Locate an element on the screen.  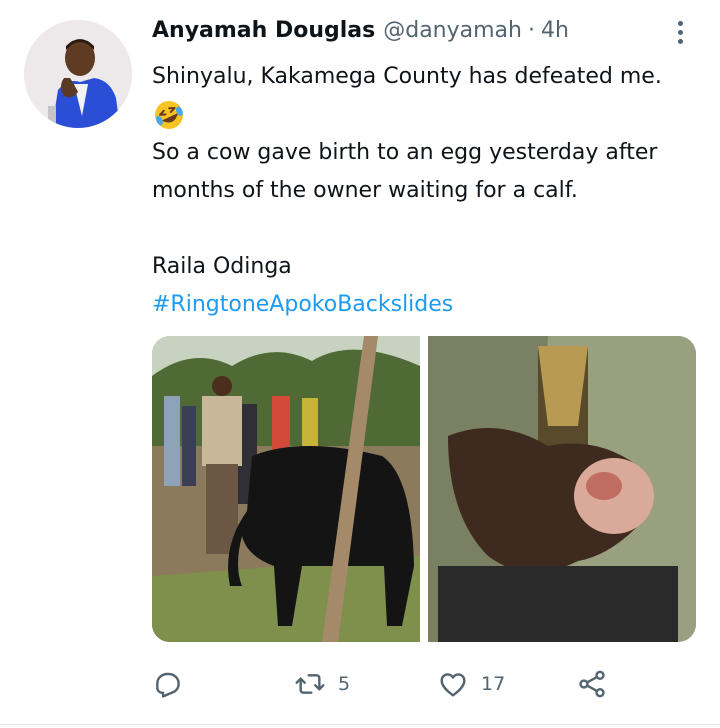
tweet-header: Anyamah Douglas @danyamah · 4h is located at coordinates (360, 34).